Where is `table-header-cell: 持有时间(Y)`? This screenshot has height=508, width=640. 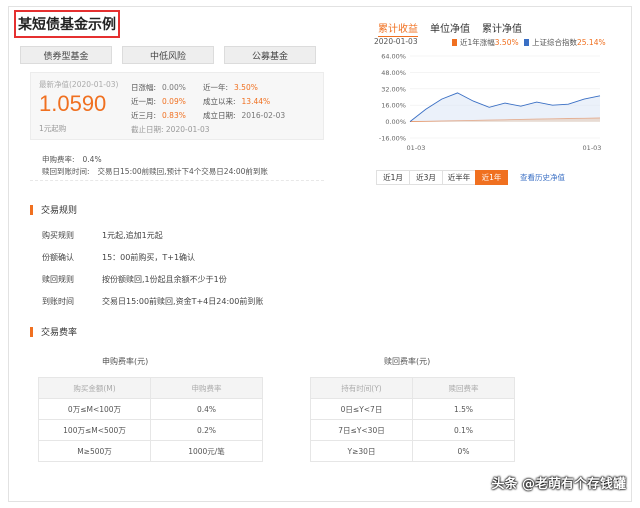 table-header-cell: 持有时间(Y) is located at coordinates (361, 388).